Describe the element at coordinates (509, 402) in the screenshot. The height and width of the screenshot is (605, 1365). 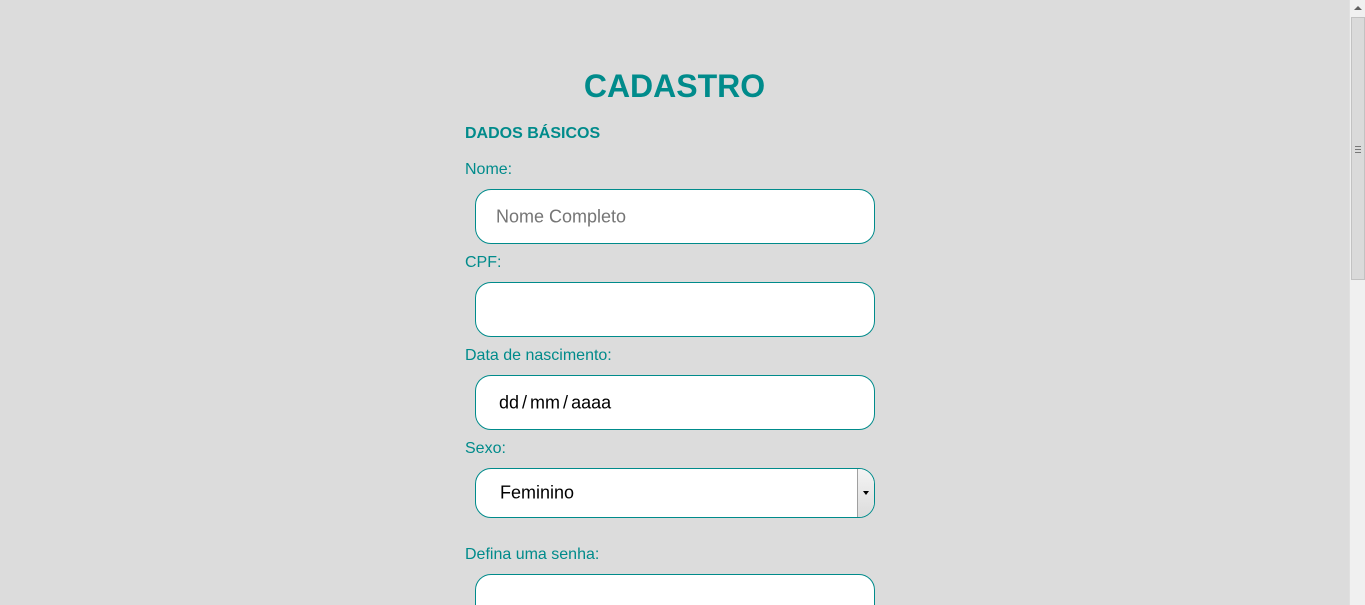
I see `date-day-segment: dd` at that location.